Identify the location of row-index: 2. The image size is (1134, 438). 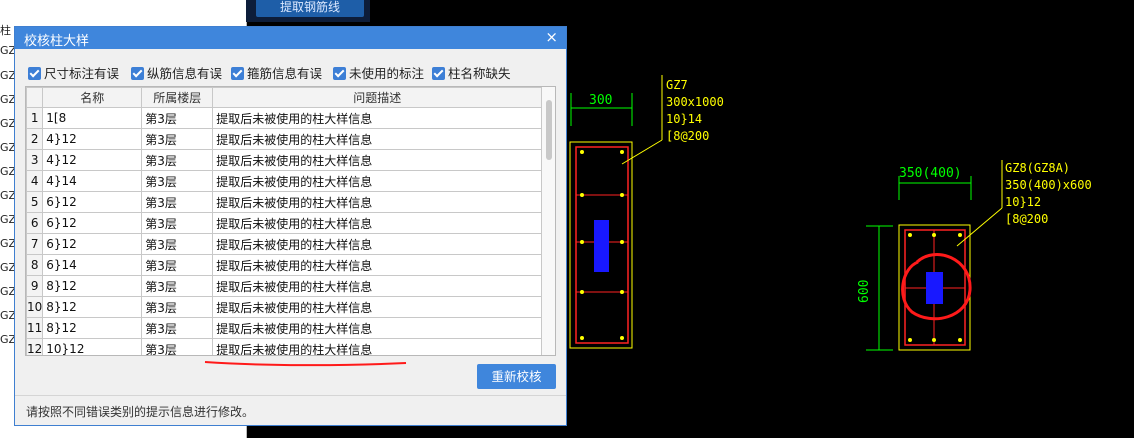
(35, 139).